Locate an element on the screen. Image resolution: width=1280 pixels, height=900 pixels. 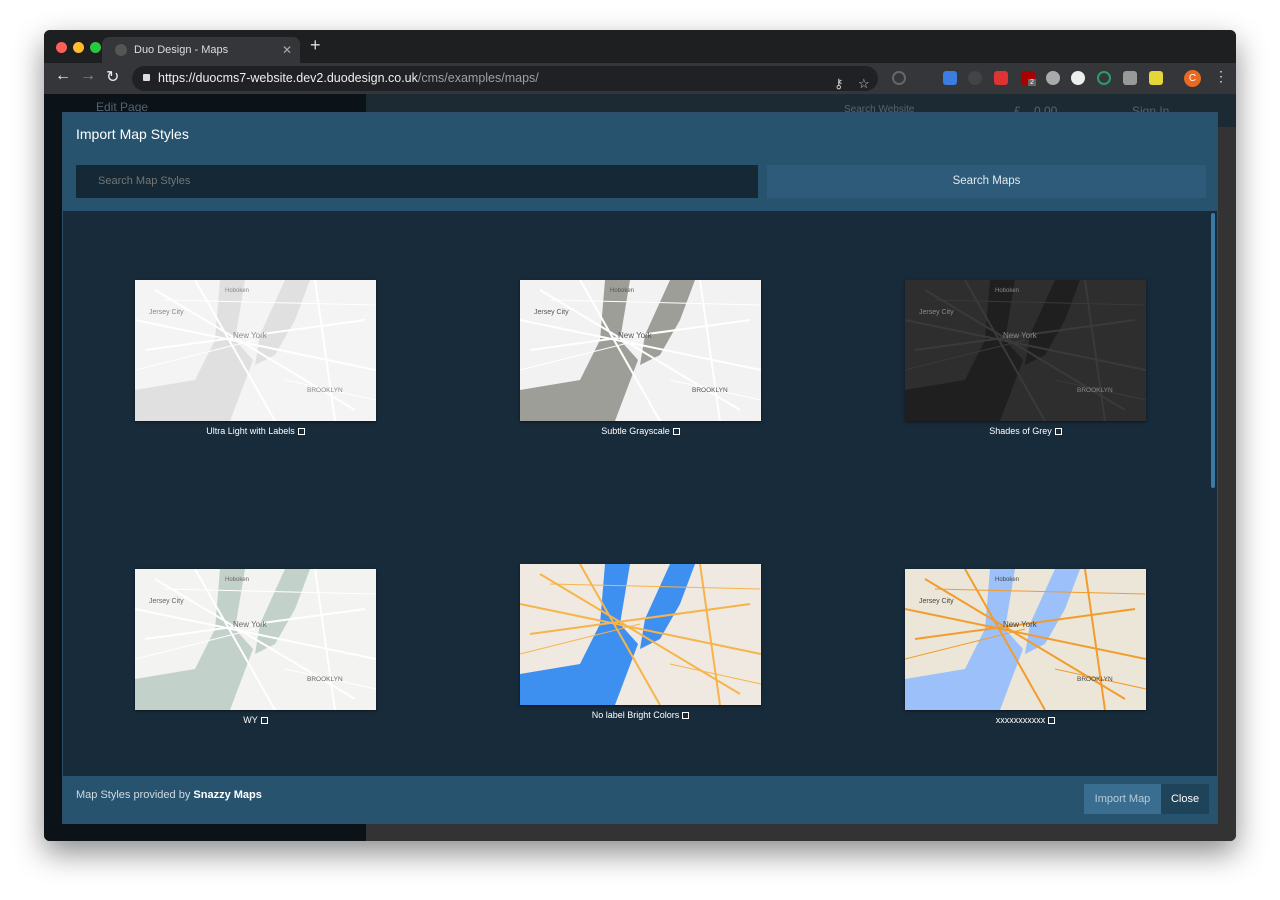
search-map-styles-input is located at coordinates (417, 181).